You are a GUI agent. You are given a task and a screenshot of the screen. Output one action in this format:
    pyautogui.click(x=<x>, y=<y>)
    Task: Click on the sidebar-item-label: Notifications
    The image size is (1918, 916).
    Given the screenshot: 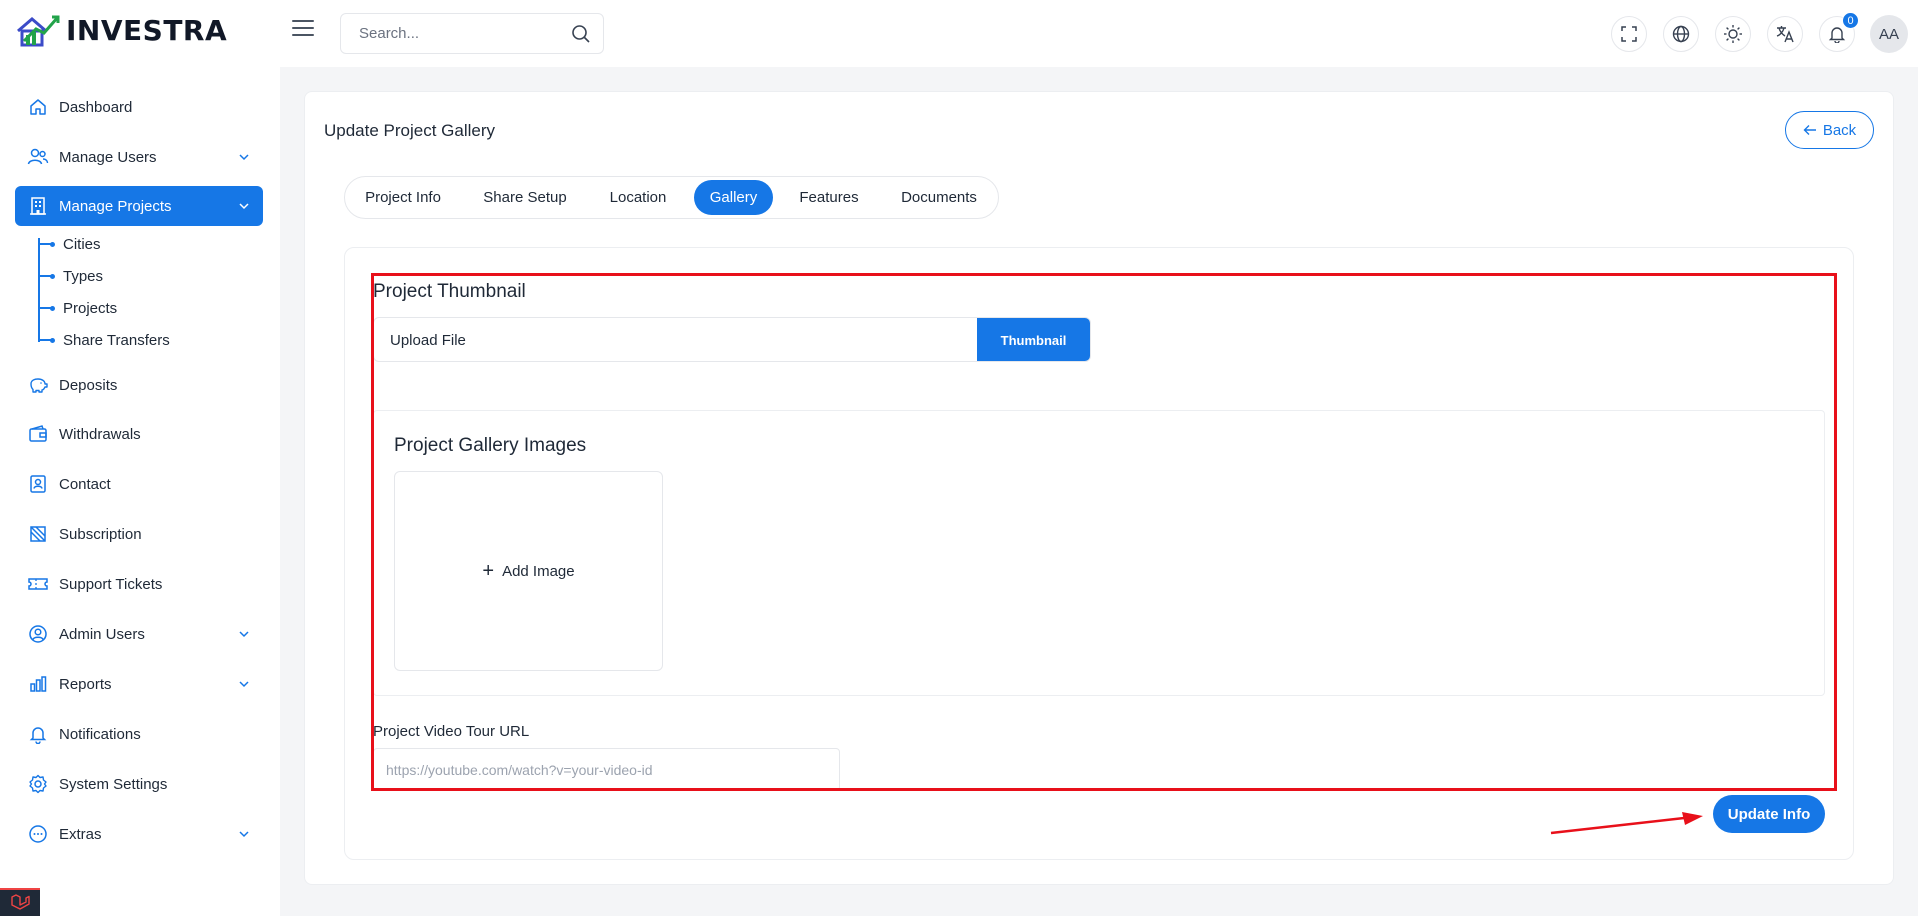 What is the action you would take?
    pyautogui.click(x=100, y=734)
    